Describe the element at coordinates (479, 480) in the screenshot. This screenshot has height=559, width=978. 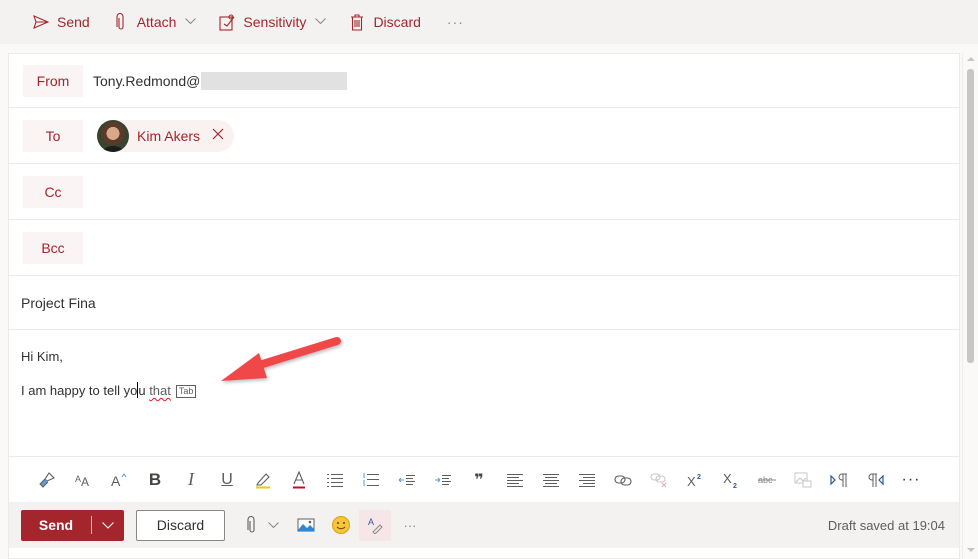
I see `quote-icon: ❞` at that location.